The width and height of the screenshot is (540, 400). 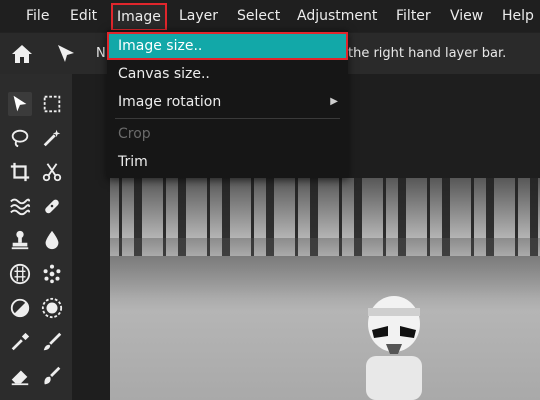 I want to click on menu-select: Select, so click(x=258, y=16).